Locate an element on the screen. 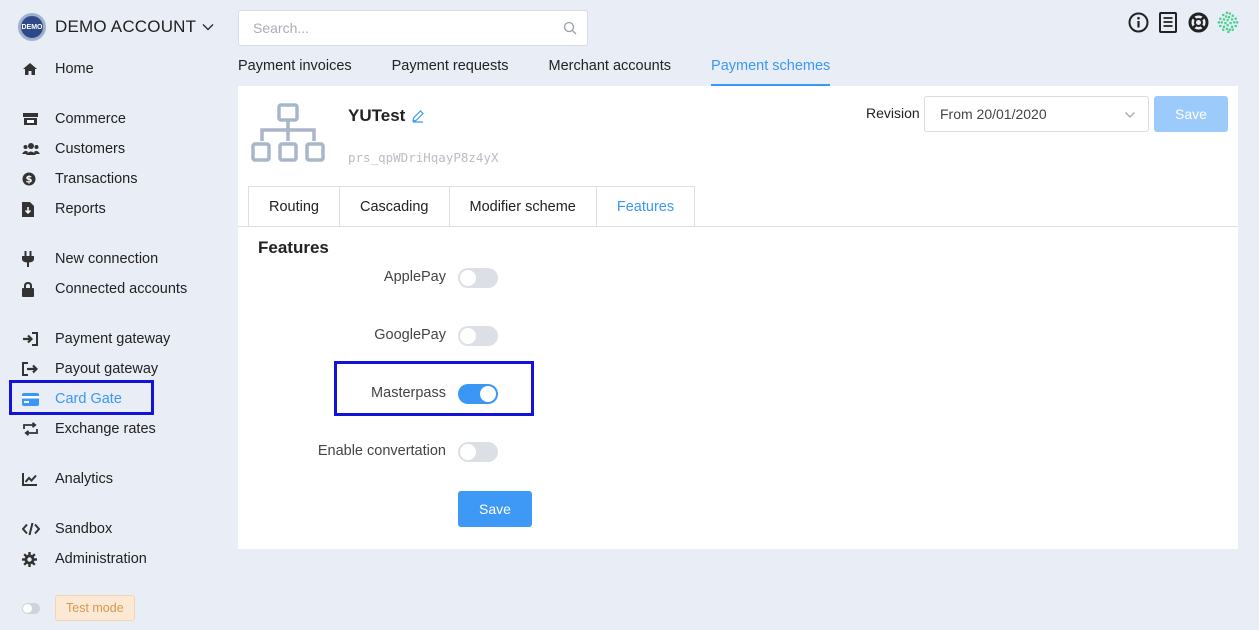 This screenshot has width=1259, height=630. sidebar-item-transactions: $ Transactions is located at coordinates (79, 179).